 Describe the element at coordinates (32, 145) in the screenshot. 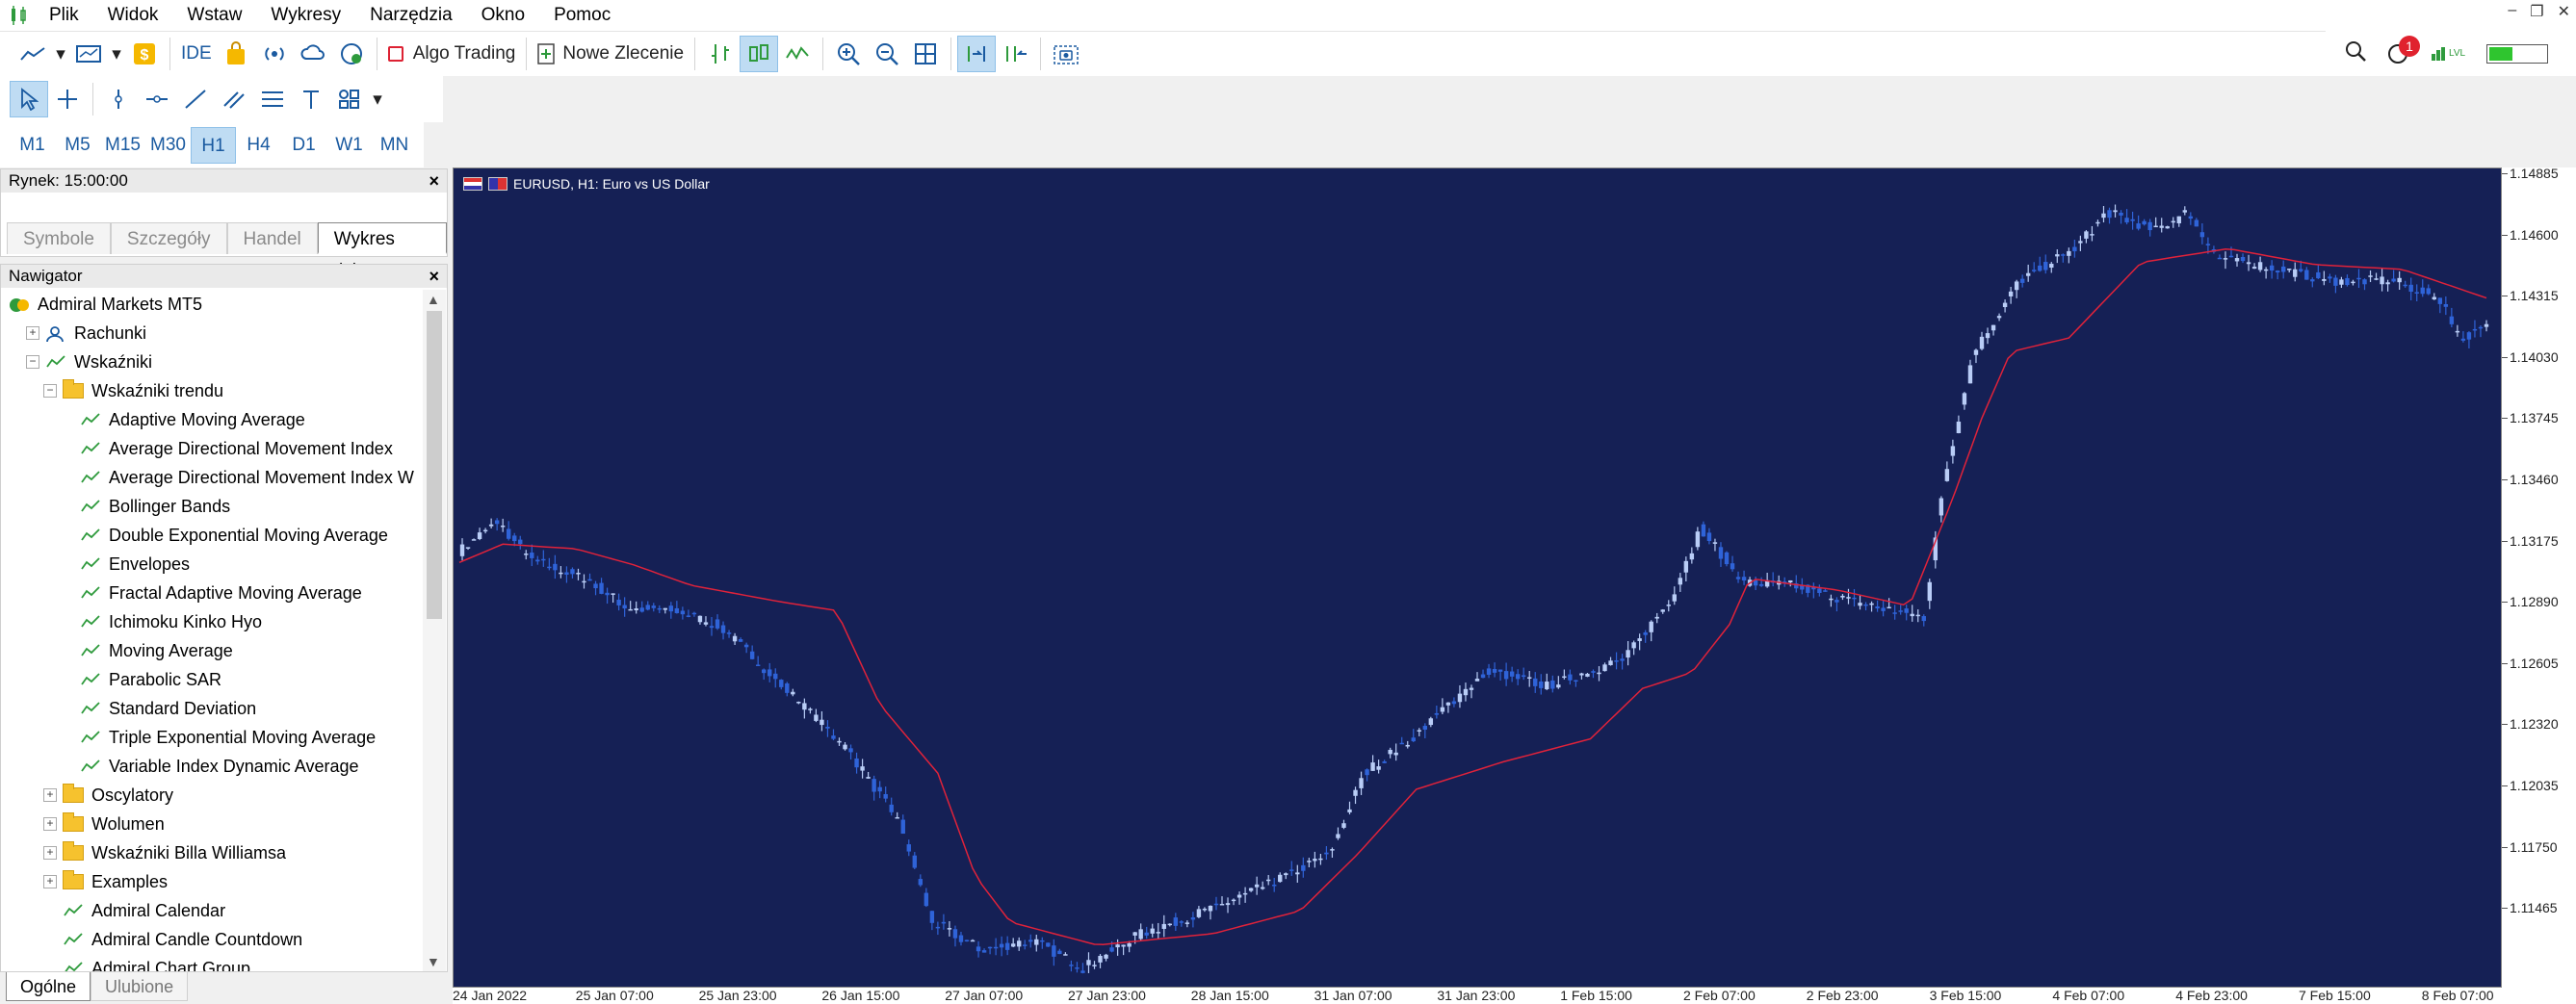

I see `timeframe-m1: M1` at that location.